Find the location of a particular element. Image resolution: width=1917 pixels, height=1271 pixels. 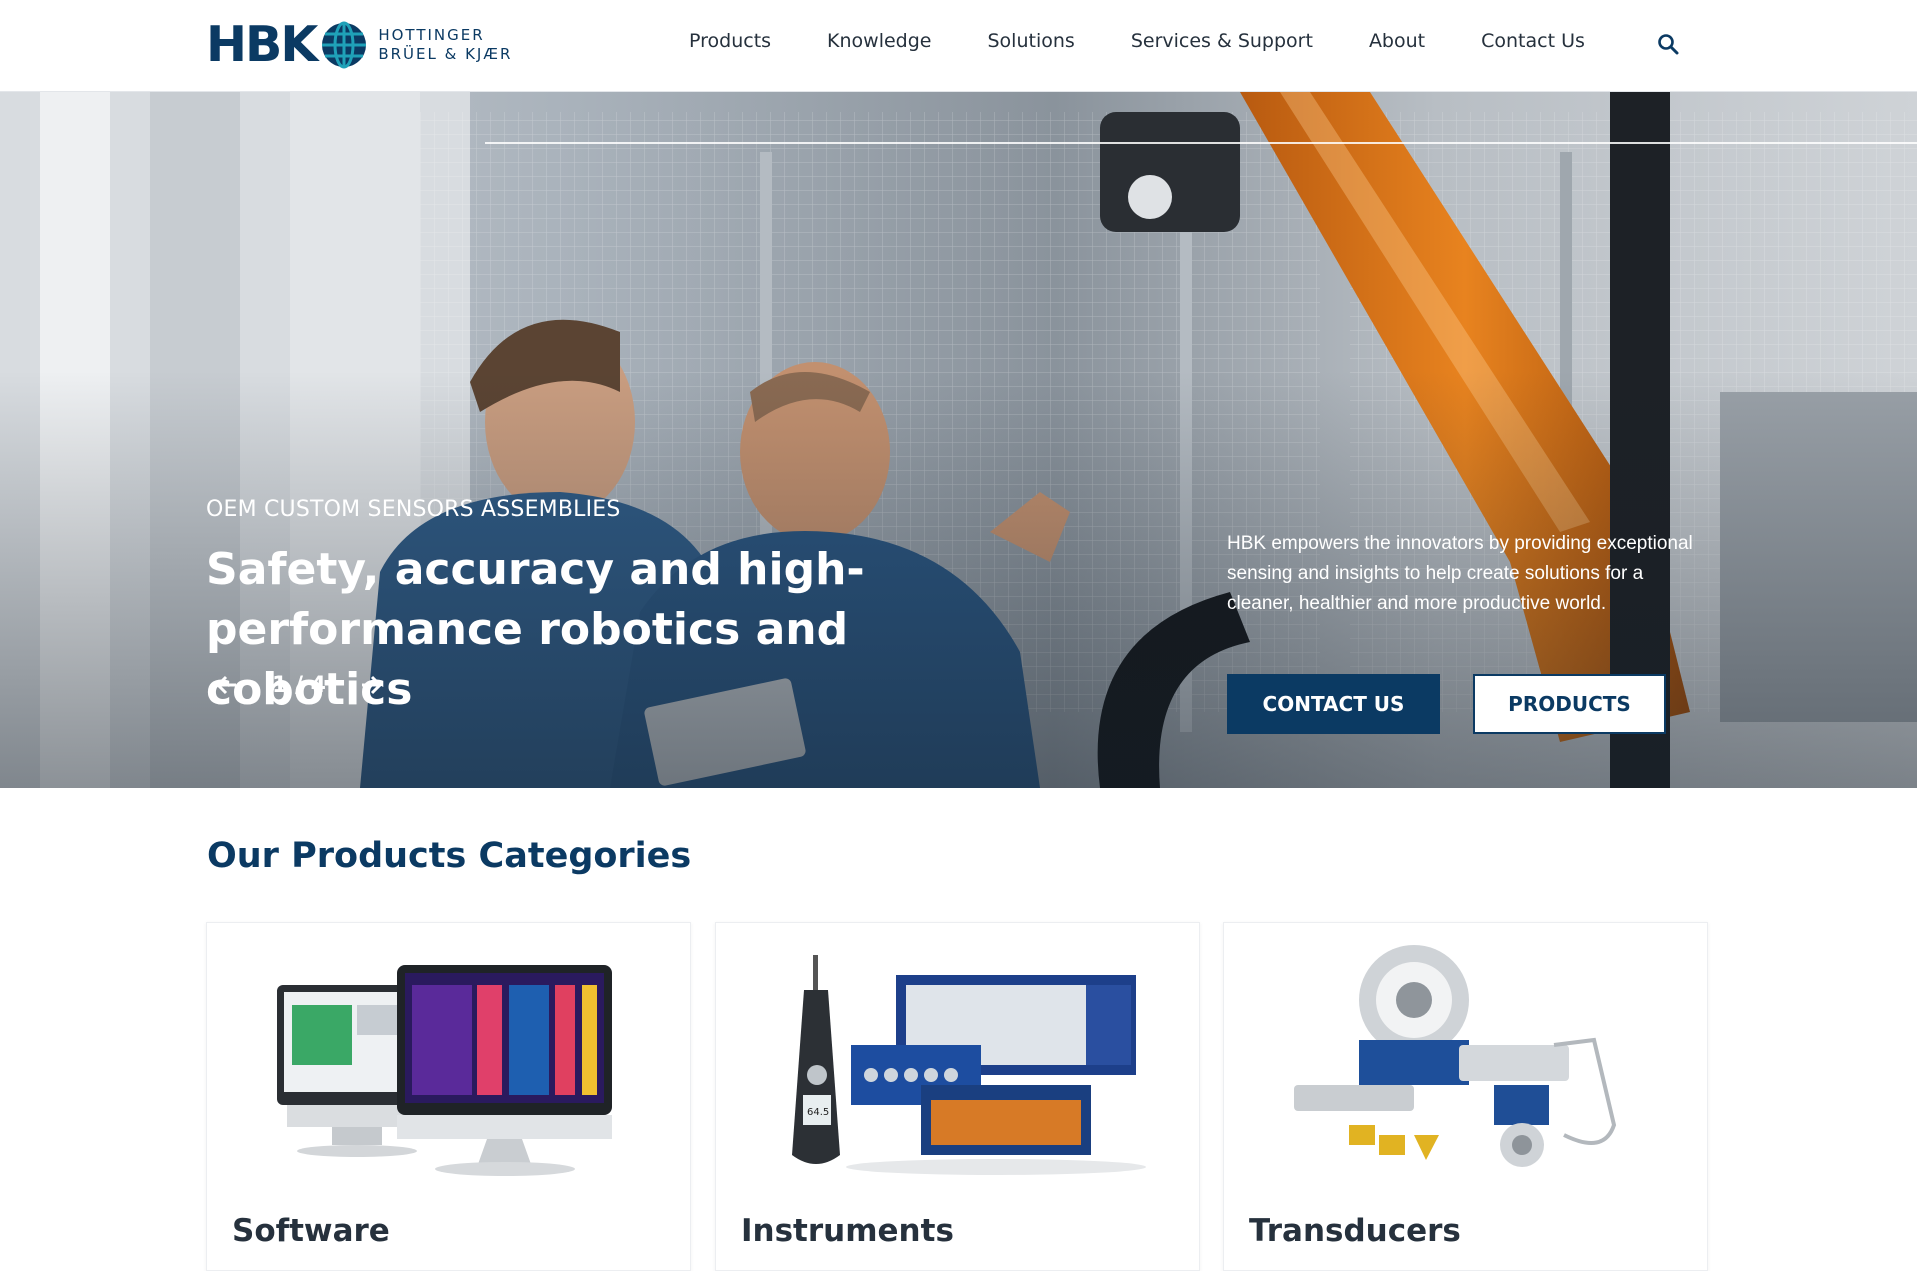

globe-icon is located at coordinates (344, 45).